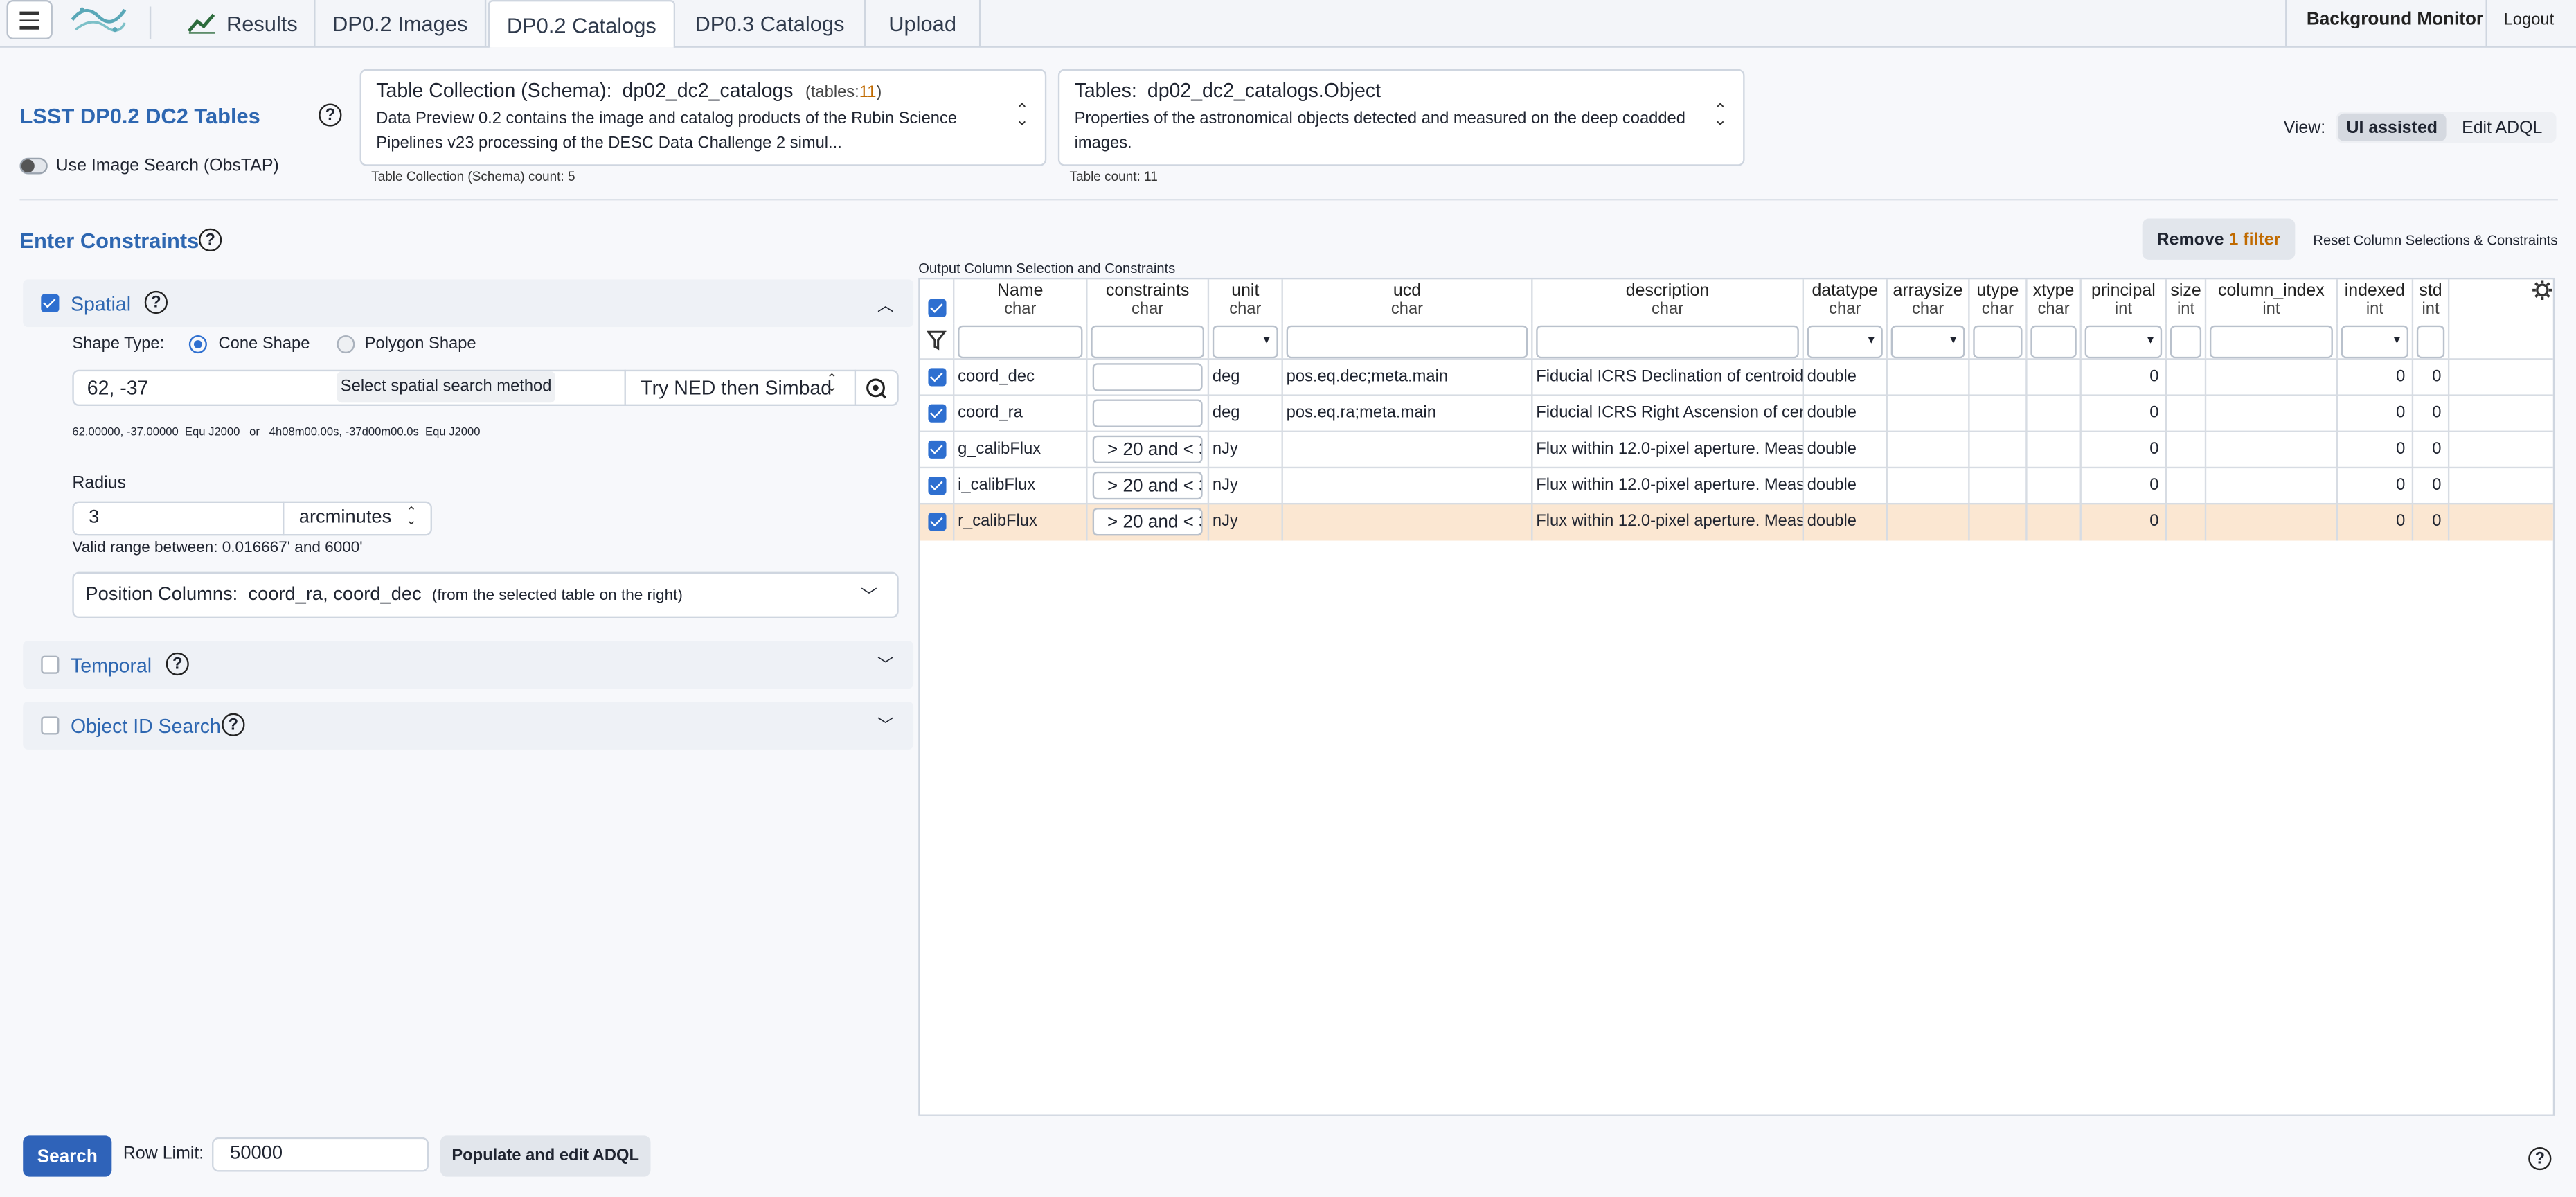 The image size is (2576, 1197). What do you see at coordinates (139, 116) in the screenshot?
I see `page-title: LSST DP0.2 DC2 Tables` at bounding box center [139, 116].